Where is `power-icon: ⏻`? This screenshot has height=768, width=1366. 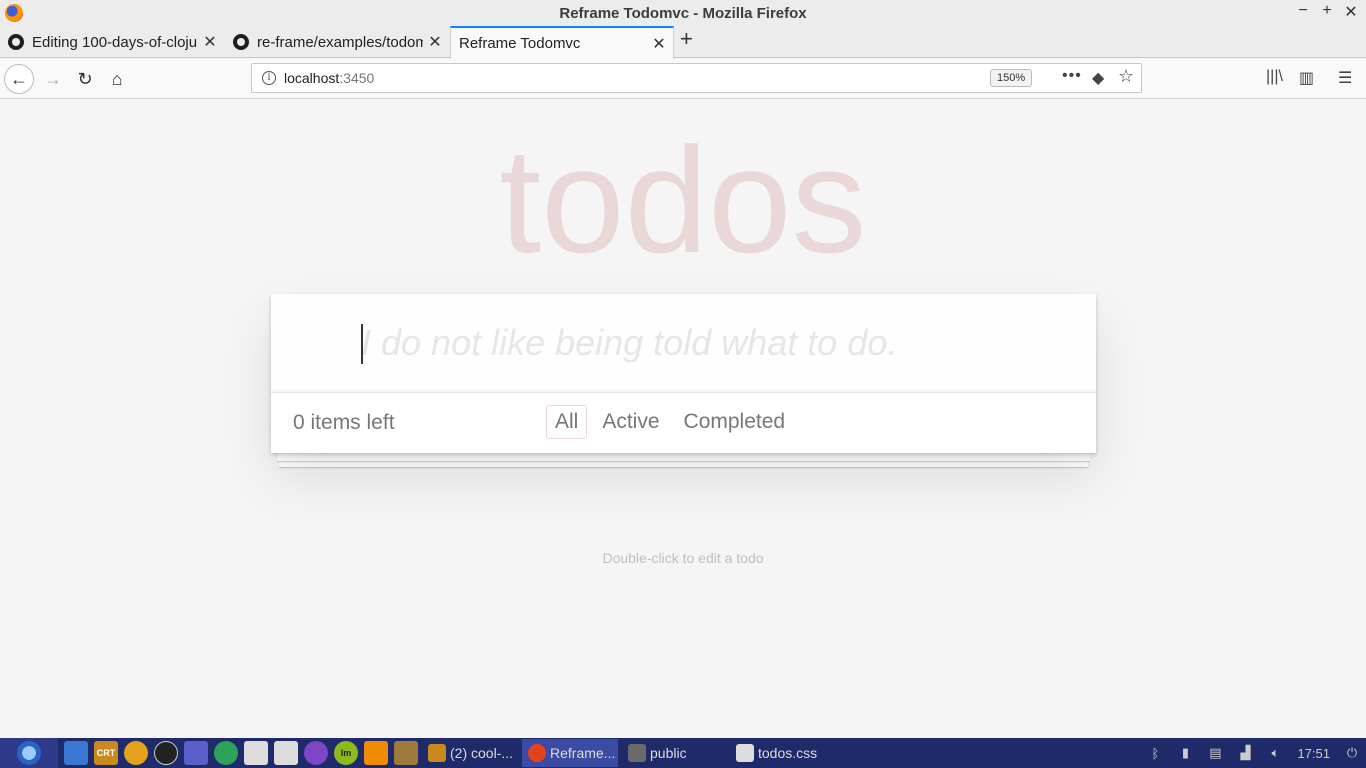
power-icon: ⏻ is located at coordinates (1352, 753).